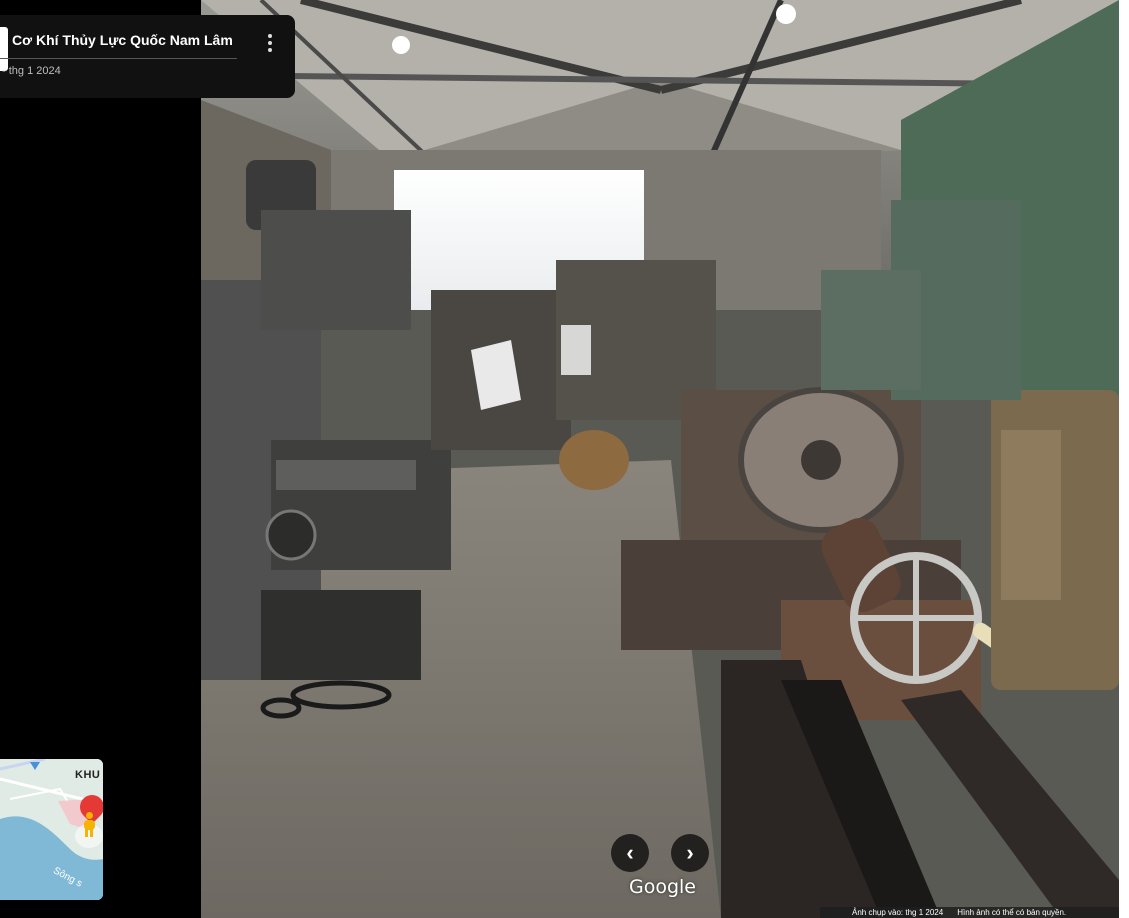  What do you see at coordinates (88, 775) in the screenshot?
I see `map-area-label: KHU` at bounding box center [88, 775].